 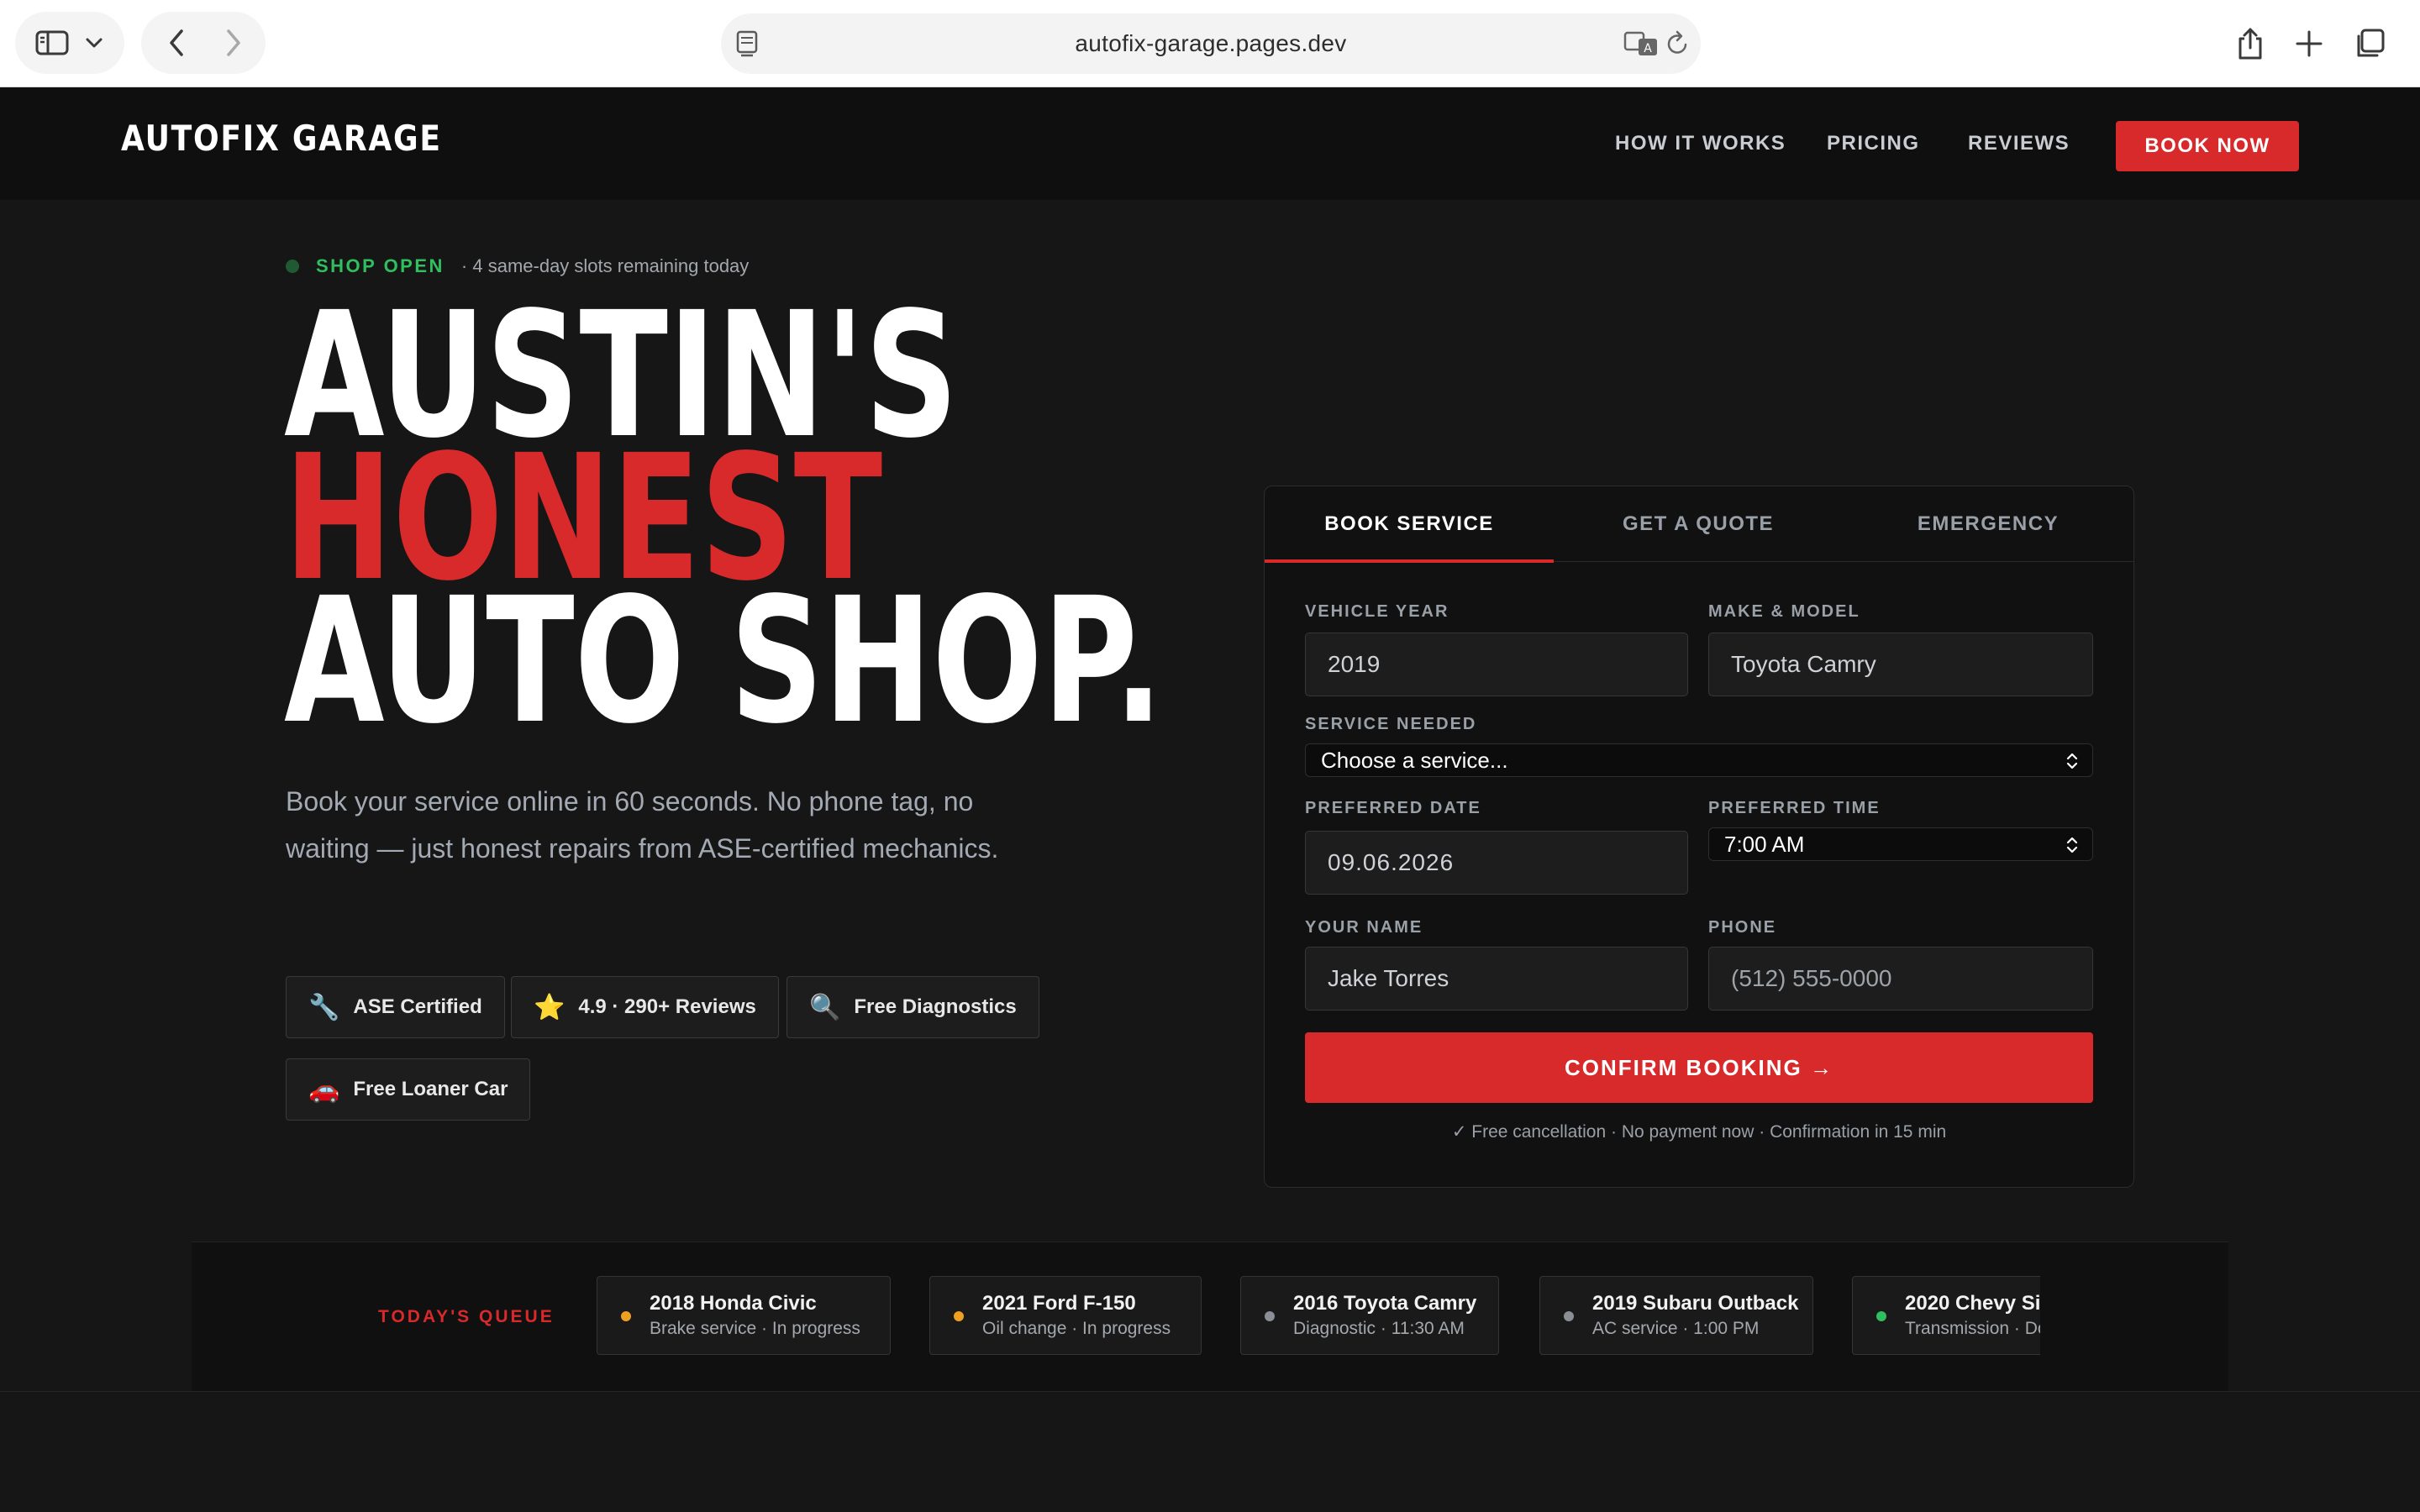 I want to click on queue-card: 2019 Subaru Outback AC service · 1:00 PM, so click(x=1676, y=1315).